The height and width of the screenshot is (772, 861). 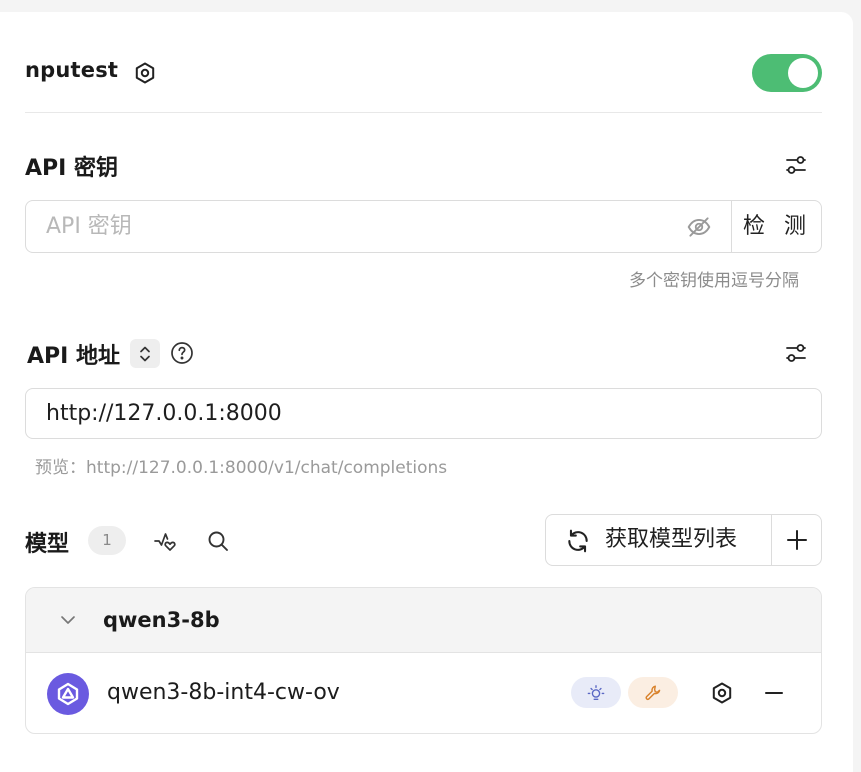 I want to click on provider-name: nputest, so click(x=72, y=70).